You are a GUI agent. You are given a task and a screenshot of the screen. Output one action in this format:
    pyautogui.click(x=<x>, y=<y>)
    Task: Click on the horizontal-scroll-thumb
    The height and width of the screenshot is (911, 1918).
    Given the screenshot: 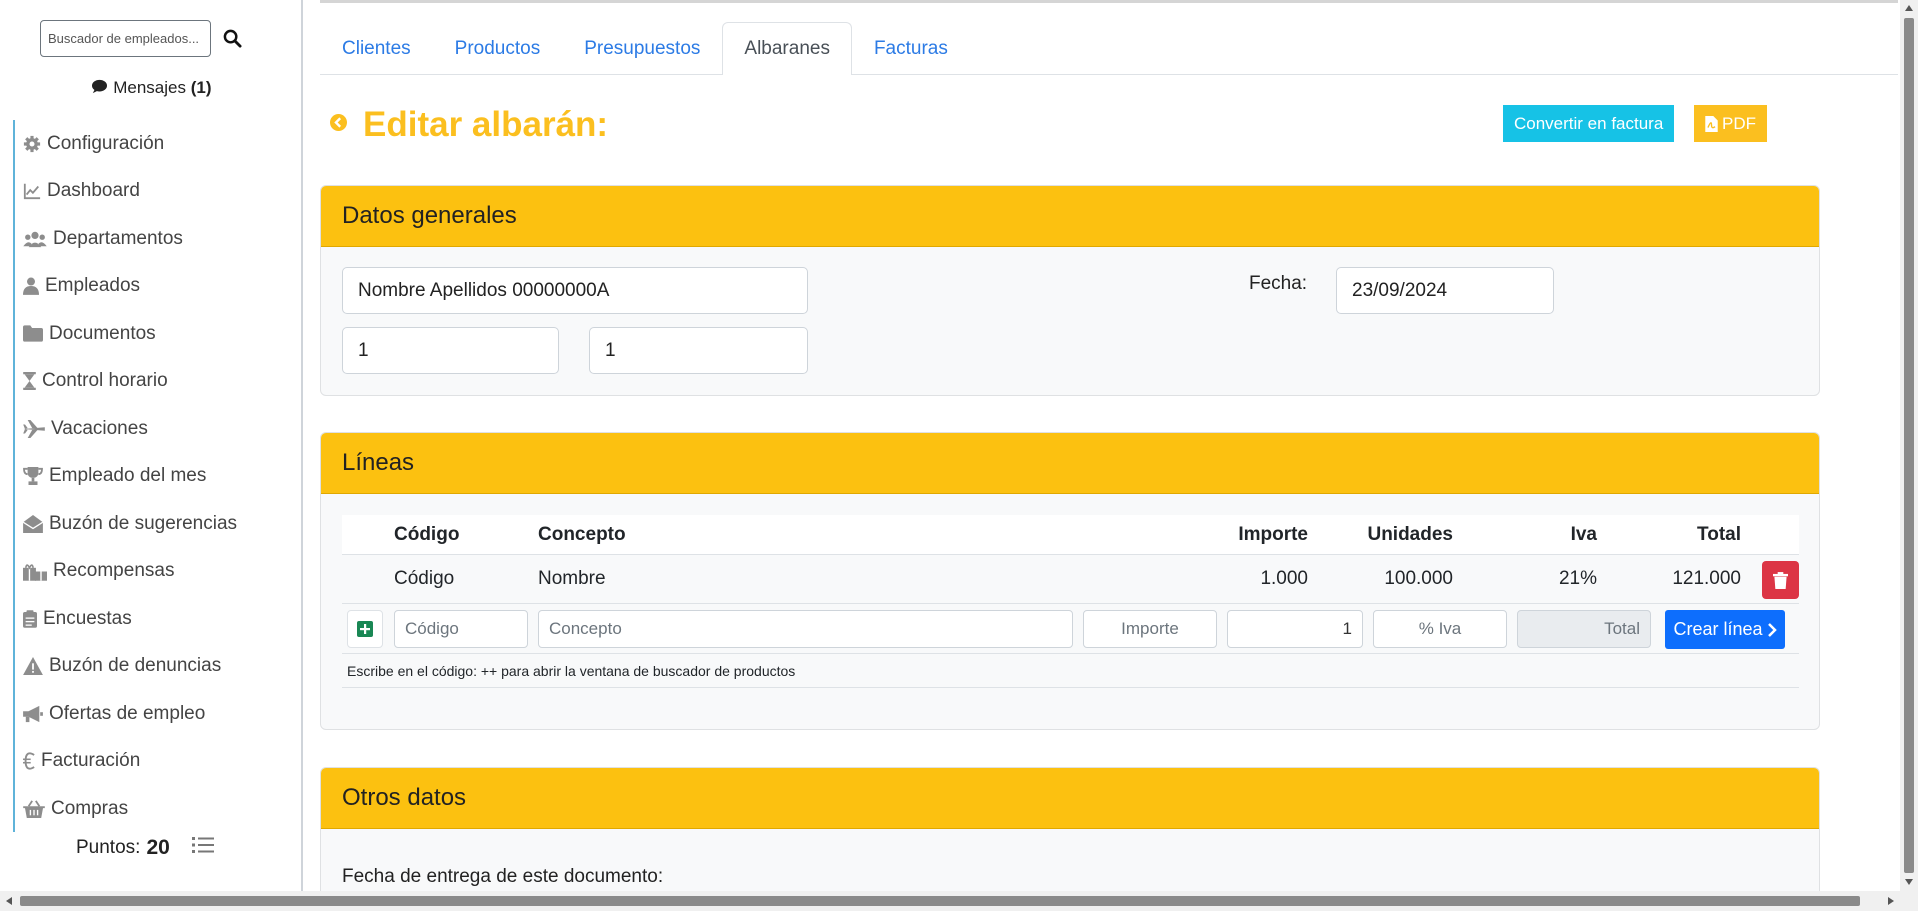 What is the action you would take?
    pyautogui.click(x=940, y=901)
    